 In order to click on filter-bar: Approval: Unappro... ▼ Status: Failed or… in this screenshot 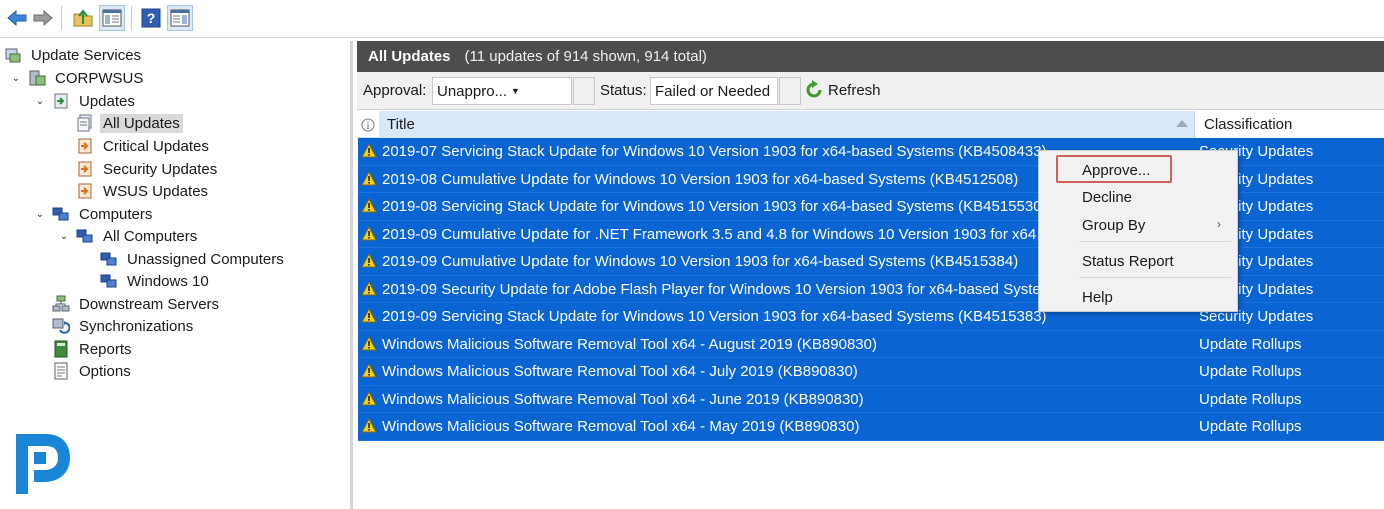, I will do `click(870, 91)`.